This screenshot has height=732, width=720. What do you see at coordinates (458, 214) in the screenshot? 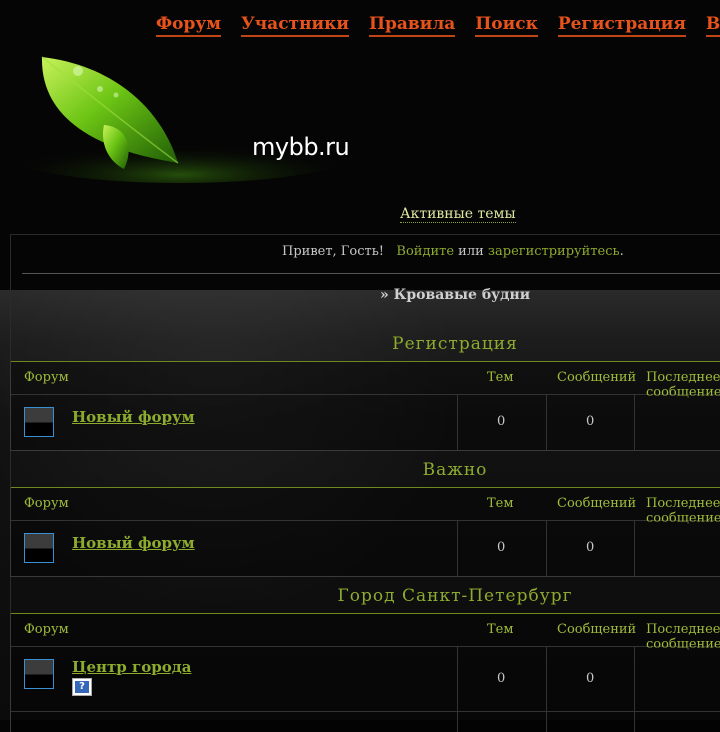
I see `active-topics-link: Активные темы` at bounding box center [458, 214].